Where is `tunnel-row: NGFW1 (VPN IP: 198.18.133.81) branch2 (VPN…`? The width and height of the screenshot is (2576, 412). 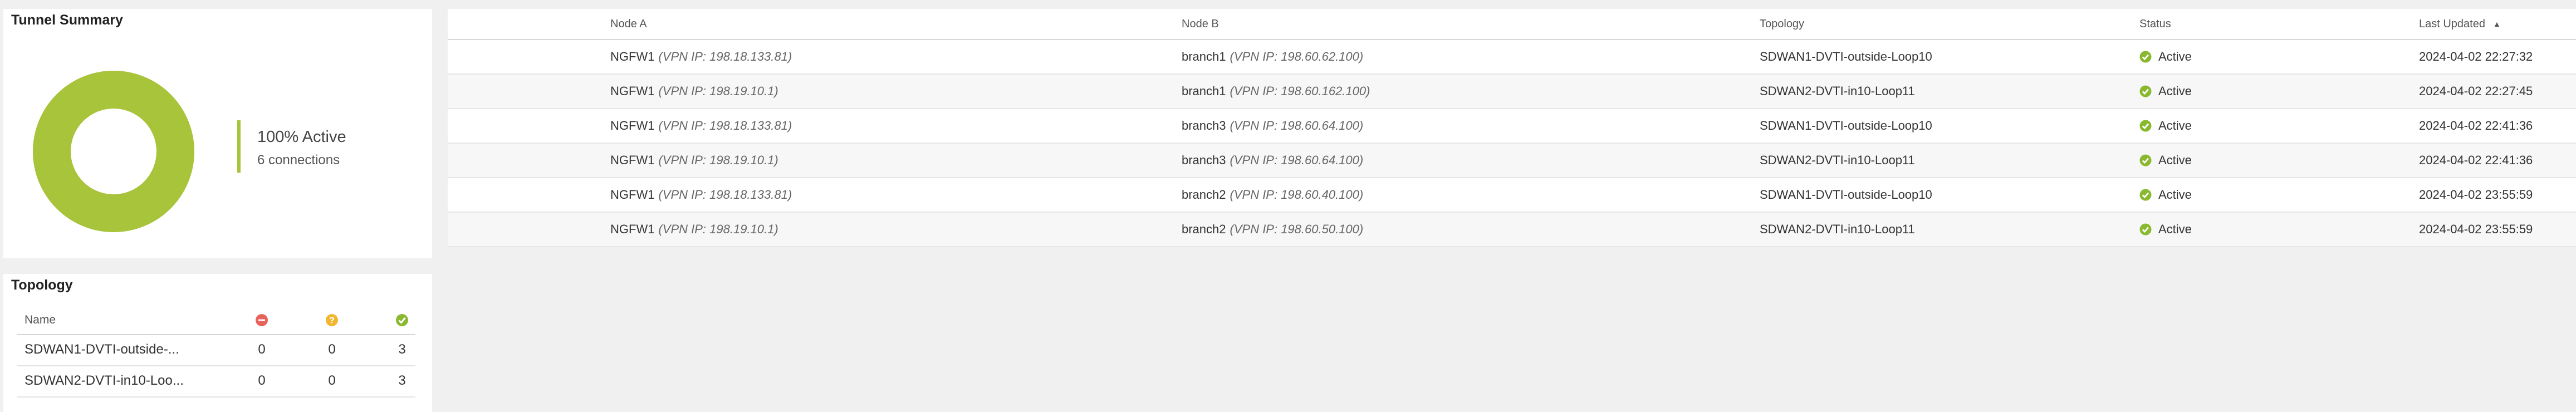 tunnel-row: NGFW1 (VPN IP: 198.18.133.81) branch2 (VPN… is located at coordinates (1512, 195).